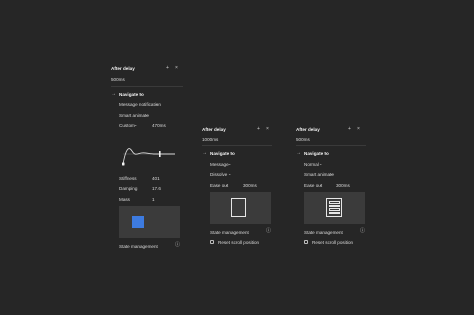 Image resolution: width=474 pixels, height=315 pixels. Describe the element at coordinates (138, 222) in the screenshot. I see `preview-square` at that location.